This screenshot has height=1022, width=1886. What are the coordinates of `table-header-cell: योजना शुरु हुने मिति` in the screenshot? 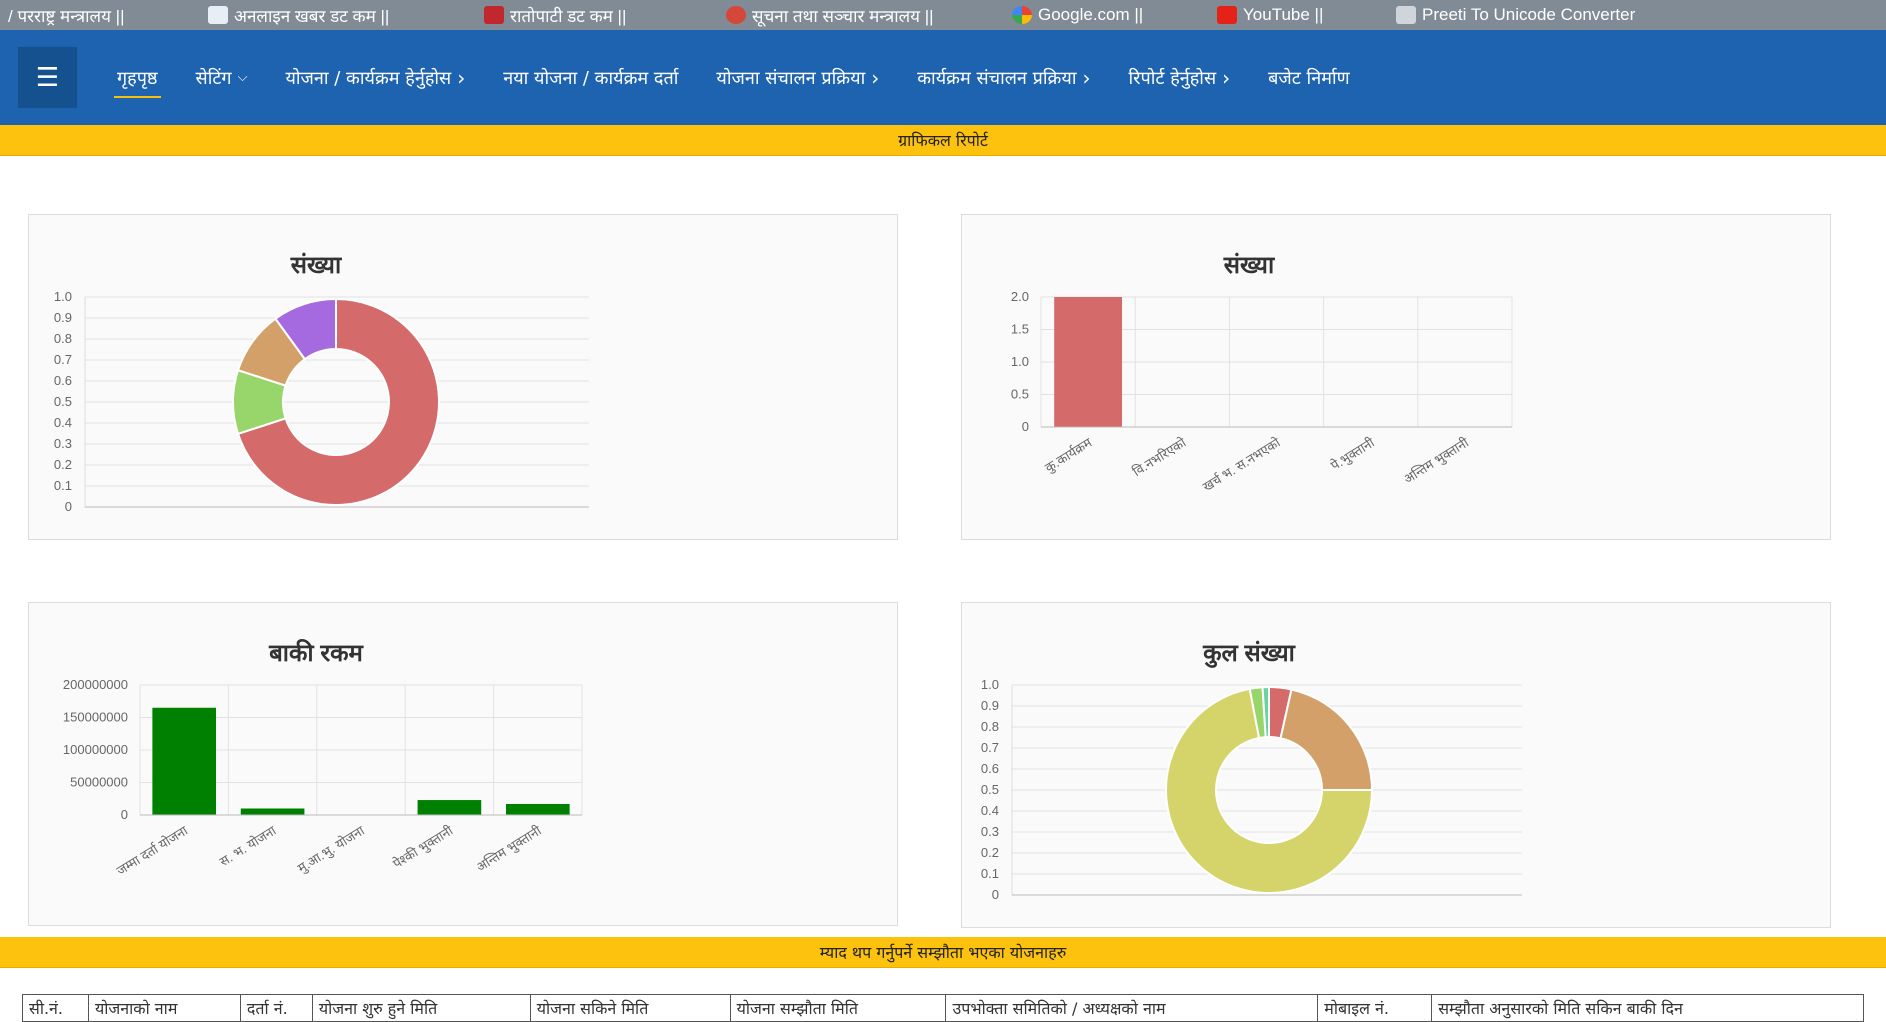 It's located at (421, 1008).